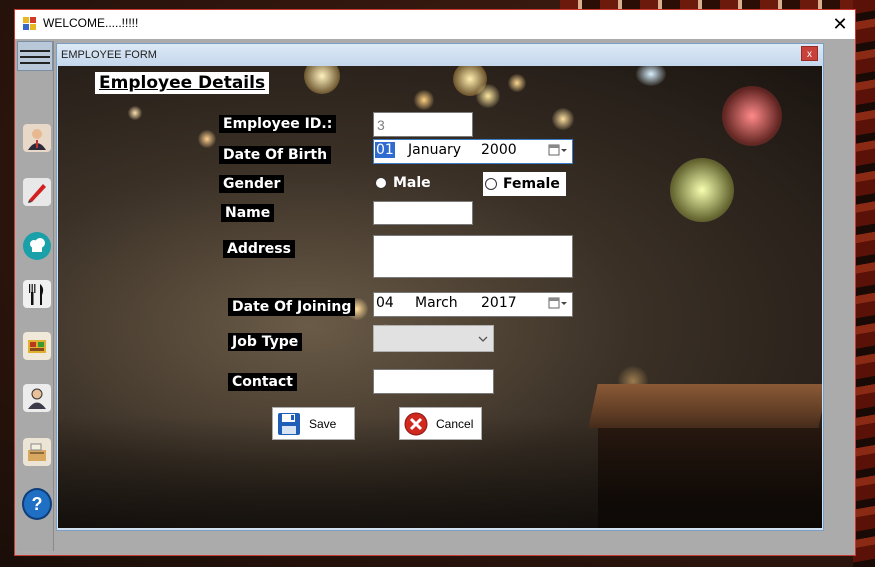 This screenshot has width=875, height=567. I want to click on employee-id-label: Employee ID.:, so click(278, 124).